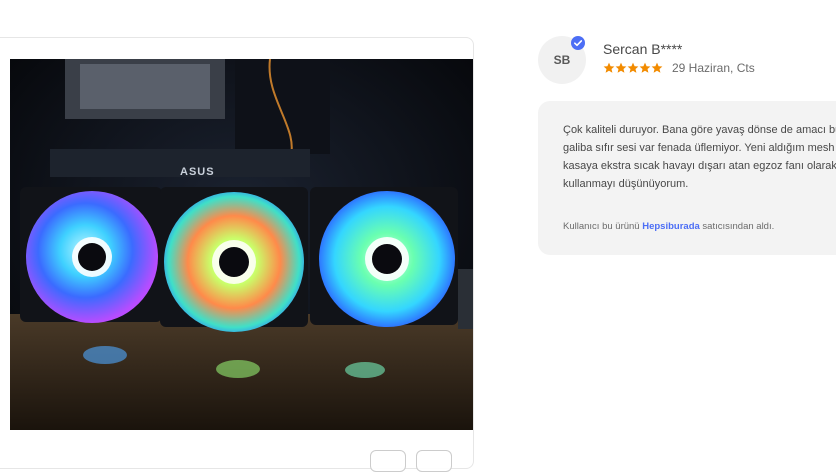 The height and width of the screenshot is (472, 836). I want to click on seller-prefix: Kullanıcı bu ürünü, so click(601, 226).